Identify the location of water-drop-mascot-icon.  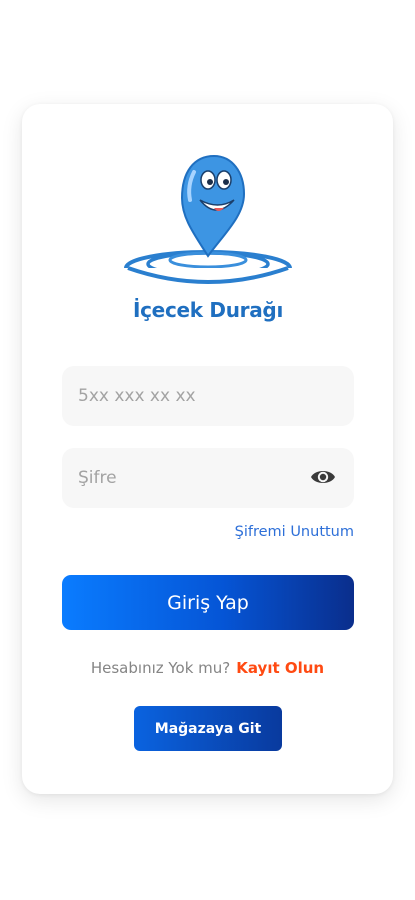
(208, 221).